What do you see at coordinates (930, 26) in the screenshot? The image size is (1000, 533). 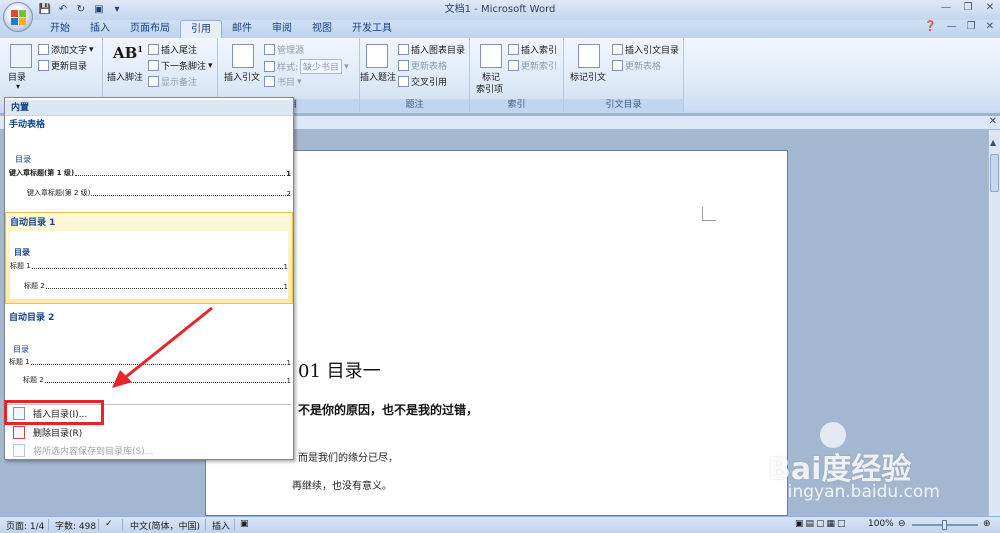 I see `help-icon: ❓` at bounding box center [930, 26].